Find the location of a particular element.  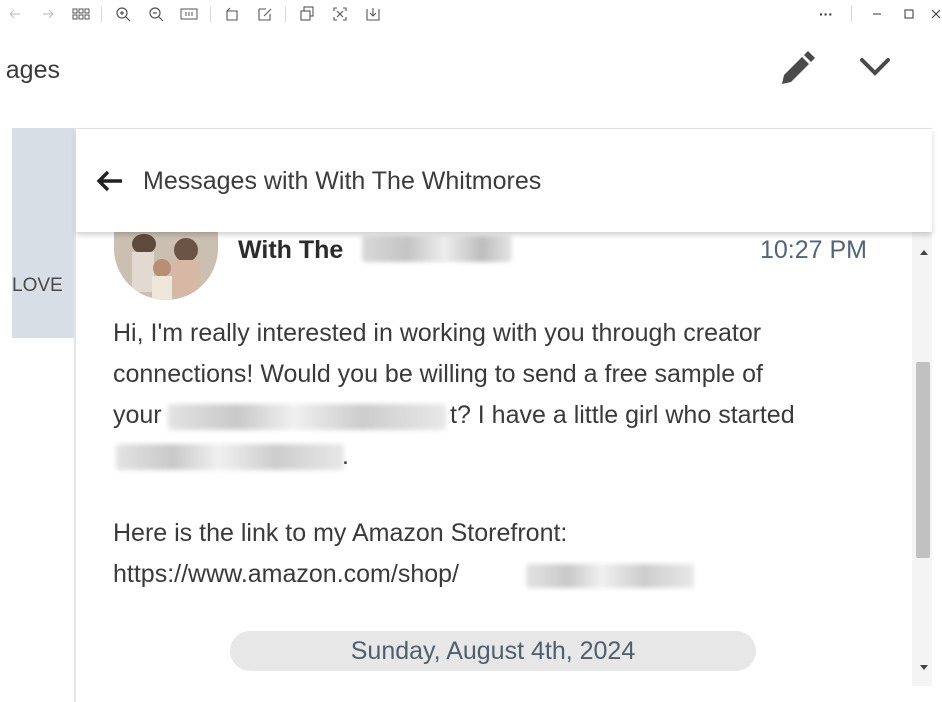

more-icon: ··· is located at coordinates (826, 14).